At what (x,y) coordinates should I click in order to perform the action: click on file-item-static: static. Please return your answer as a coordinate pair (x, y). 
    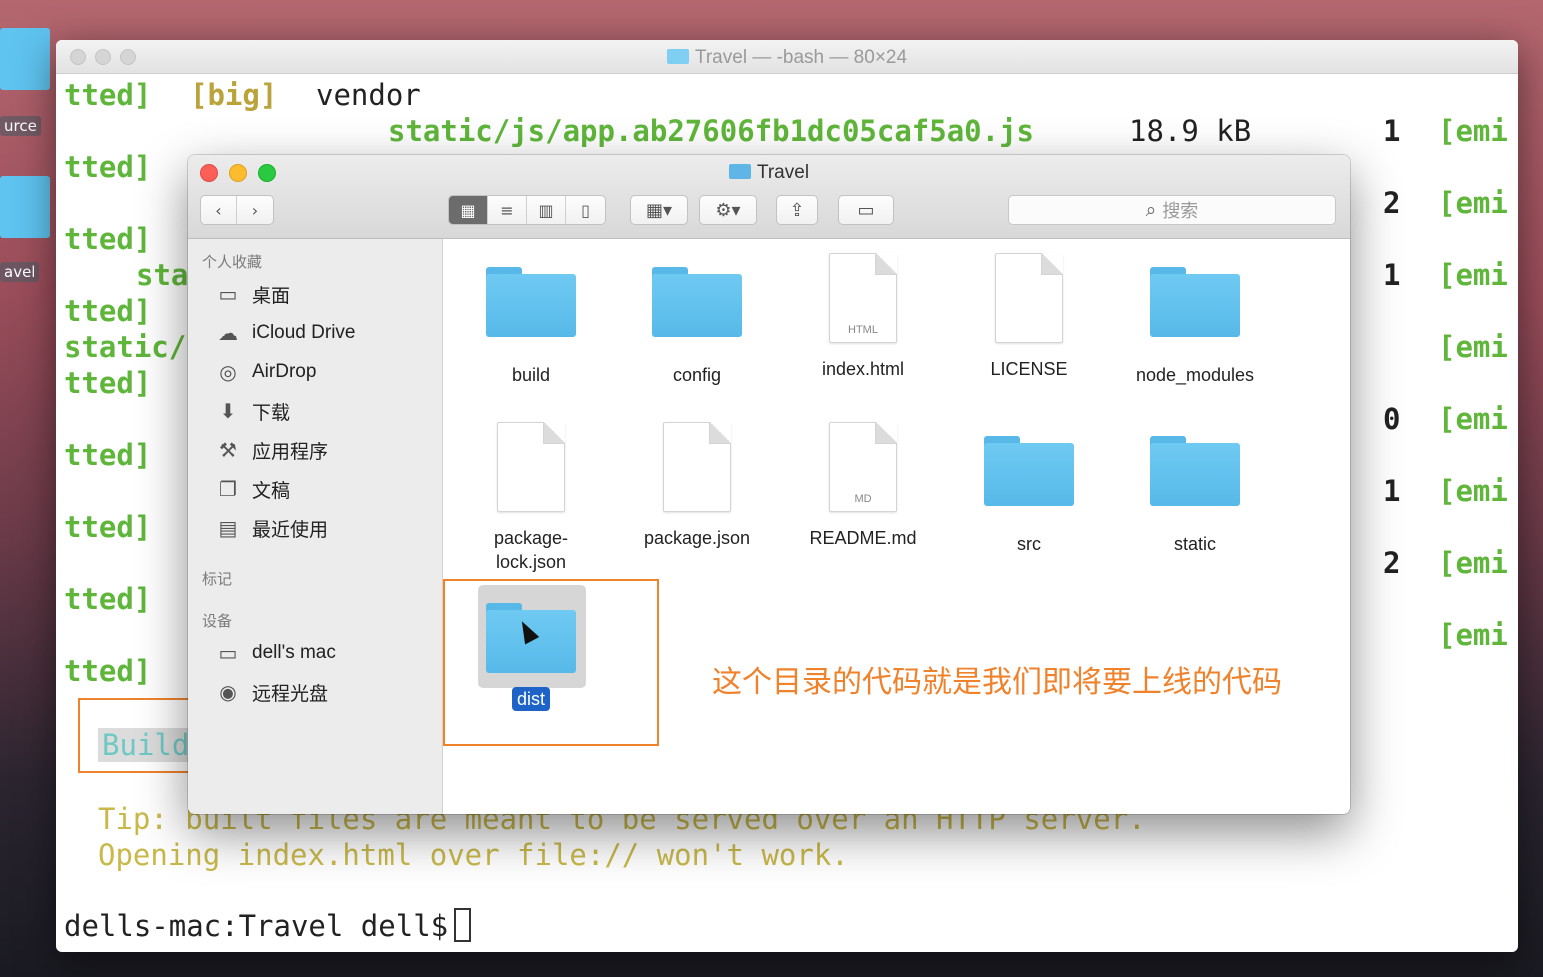
    Looking at the image, I should click on (1195, 496).